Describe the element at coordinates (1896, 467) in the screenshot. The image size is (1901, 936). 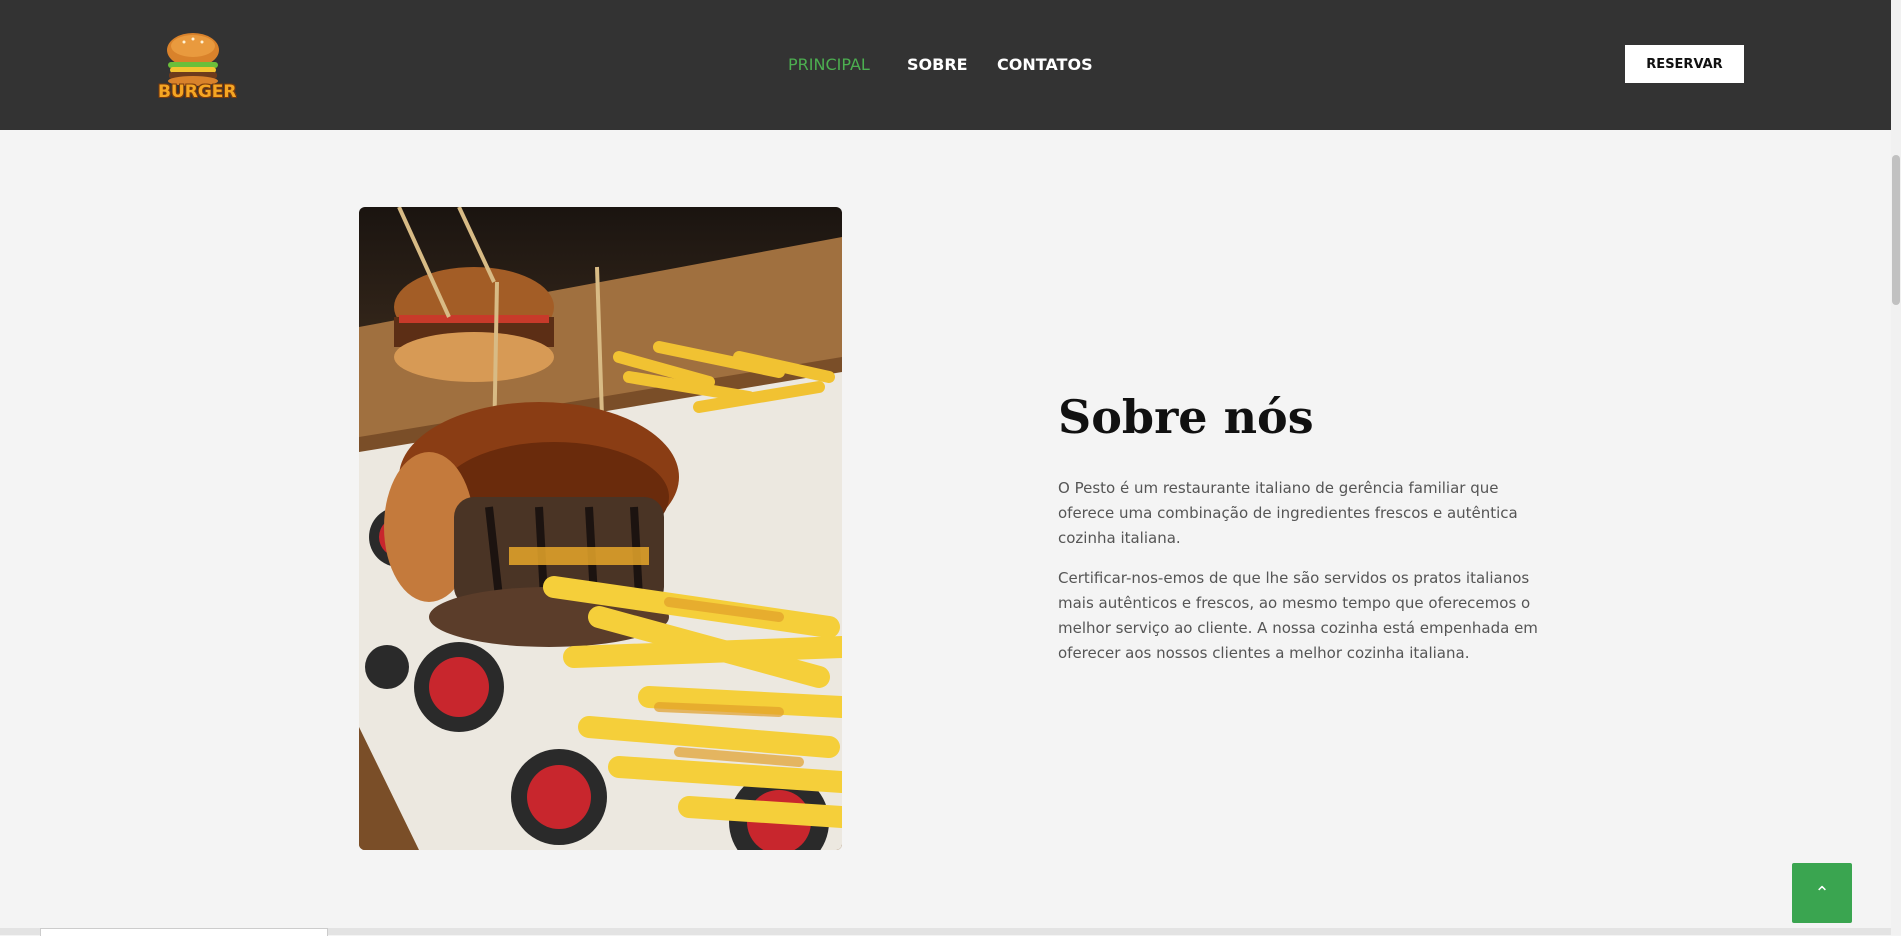
I see `page-scrollbar` at that location.